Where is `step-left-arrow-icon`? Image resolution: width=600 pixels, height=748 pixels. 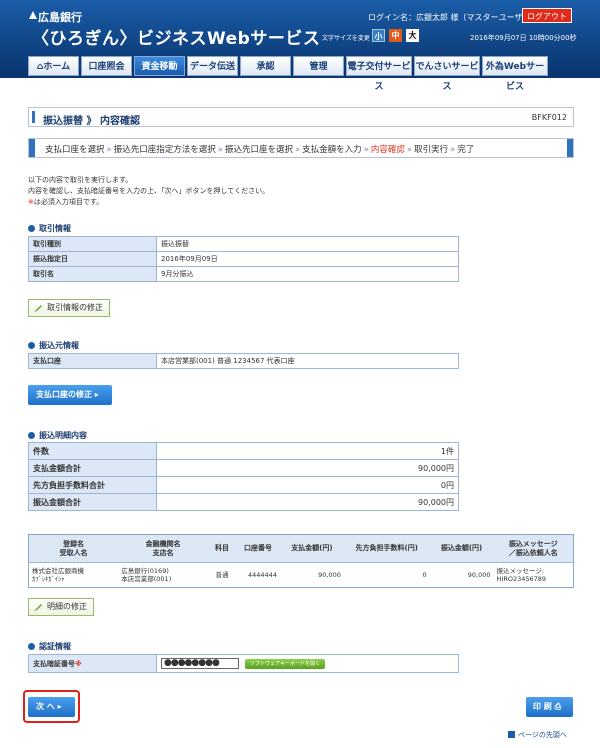
step-left-arrow-icon is located at coordinates (32, 148).